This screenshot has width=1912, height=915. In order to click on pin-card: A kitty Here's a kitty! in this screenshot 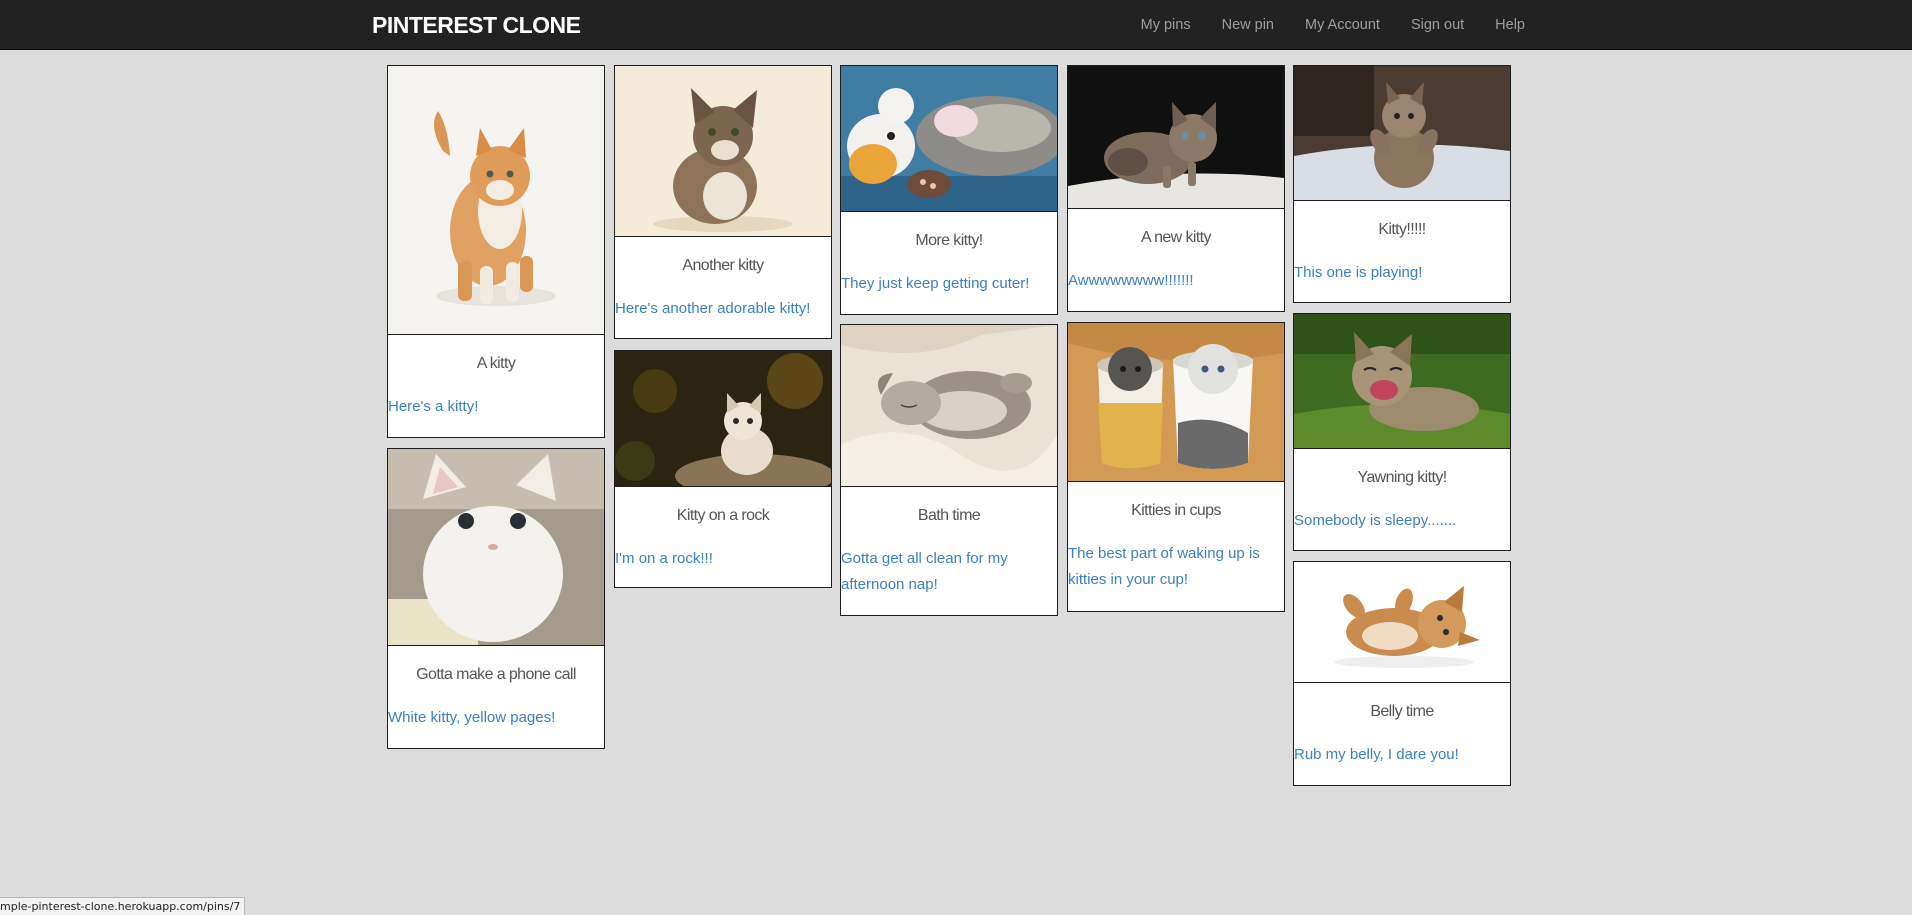, I will do `click(496, 251)`.